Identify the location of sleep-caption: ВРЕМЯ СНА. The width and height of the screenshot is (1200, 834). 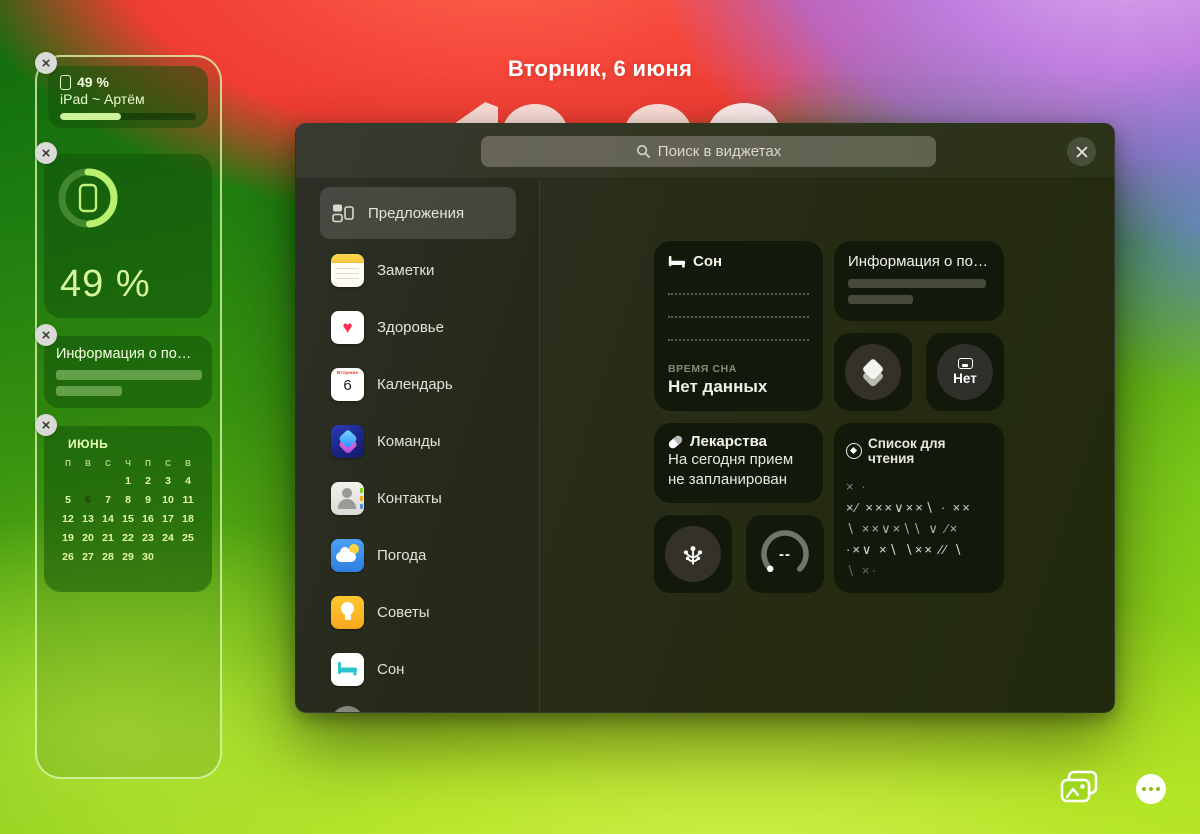
(702, 369).